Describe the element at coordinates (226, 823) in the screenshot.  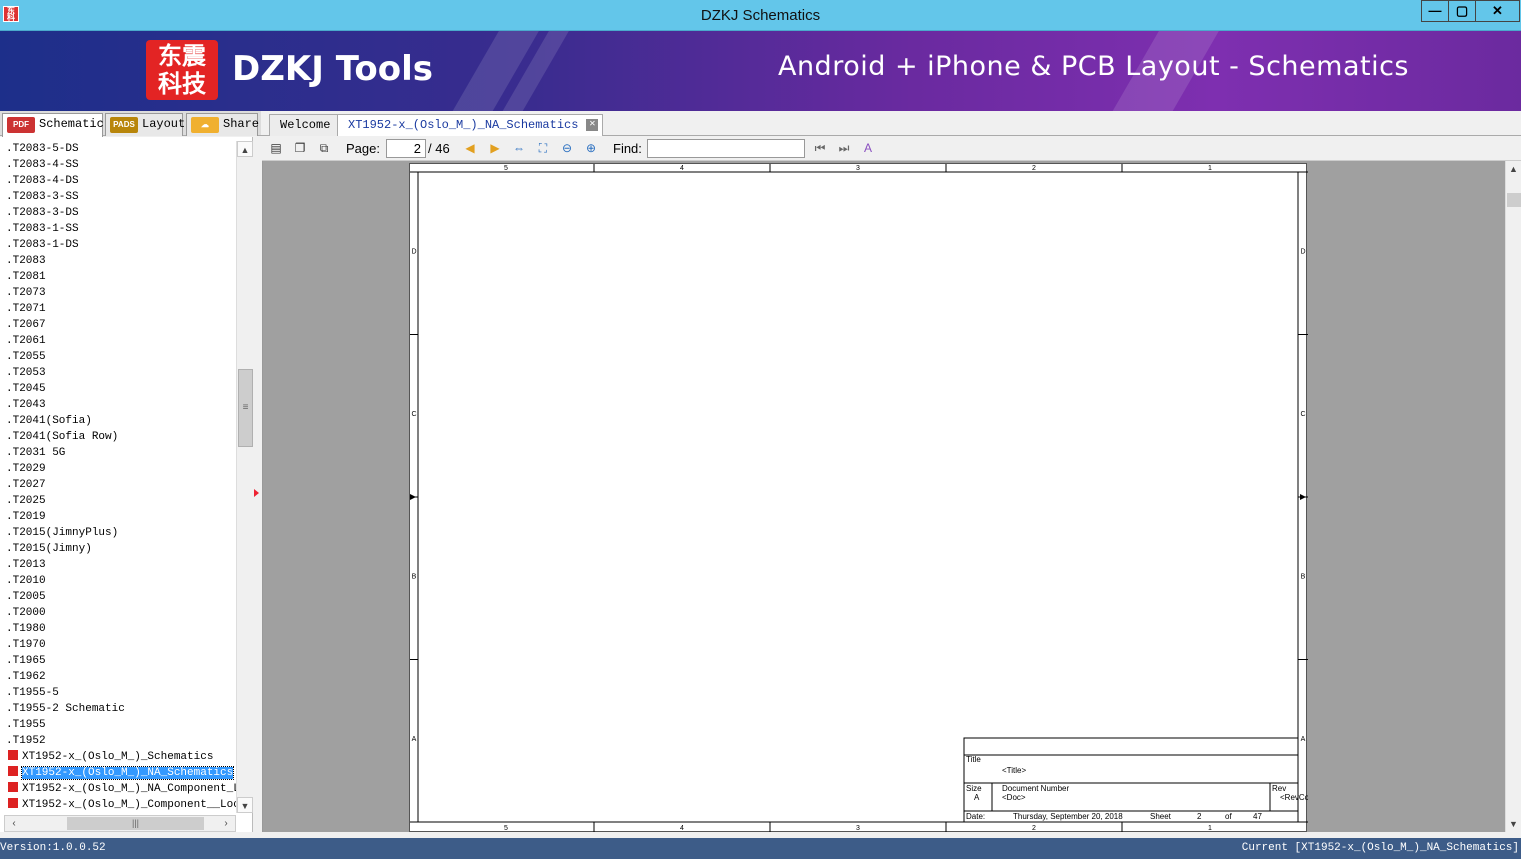
I see `scroll-right-arrow-icon: ›` at that location.